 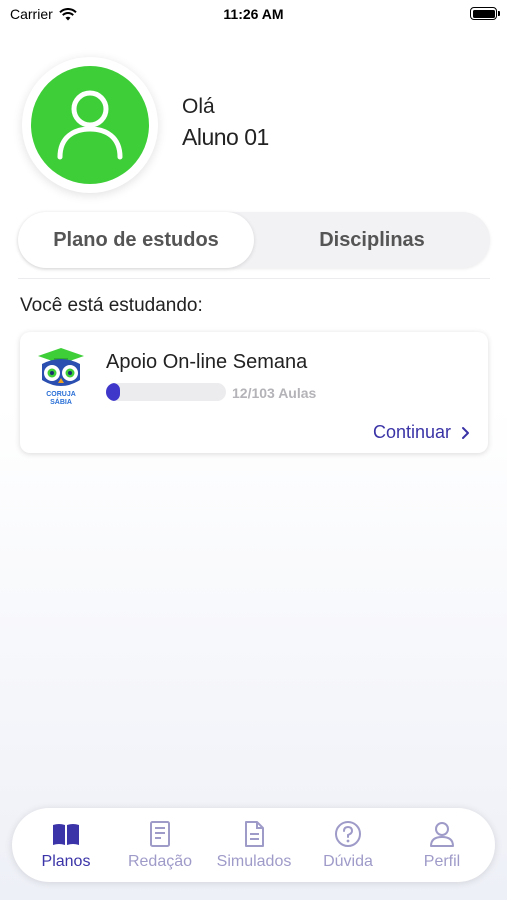 I want to click on bottom-tab-bar: Planos Redação Simulados Dúvida Perfil, so click(x=253, y=845).